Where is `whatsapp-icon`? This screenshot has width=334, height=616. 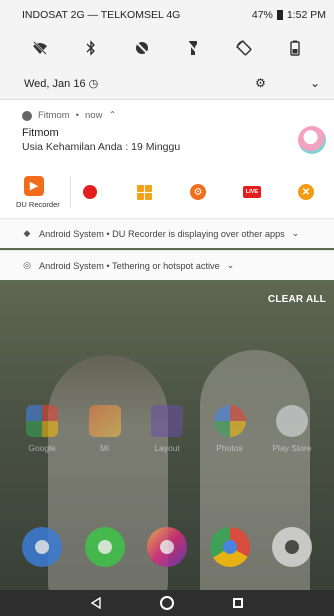
whatsapp-icon is located at coordinates (104, 547).